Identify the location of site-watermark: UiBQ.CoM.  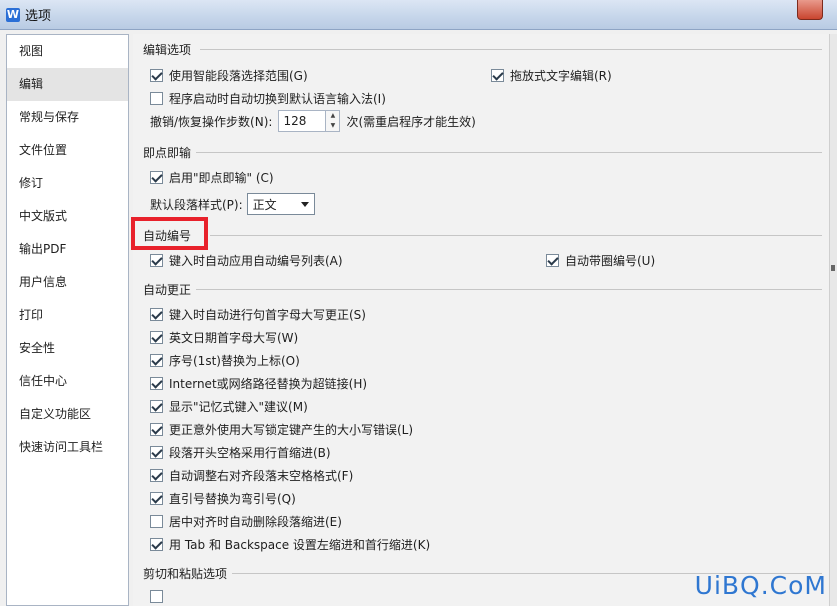
(760, 585).